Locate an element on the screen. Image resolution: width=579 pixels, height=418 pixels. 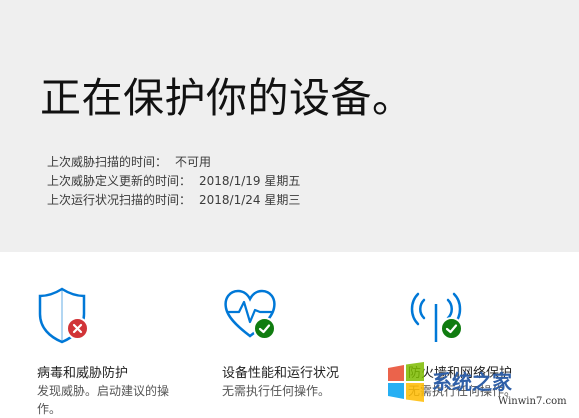
status-label: 上次威胁扫描的时间： is located at coordinates (107, 162).